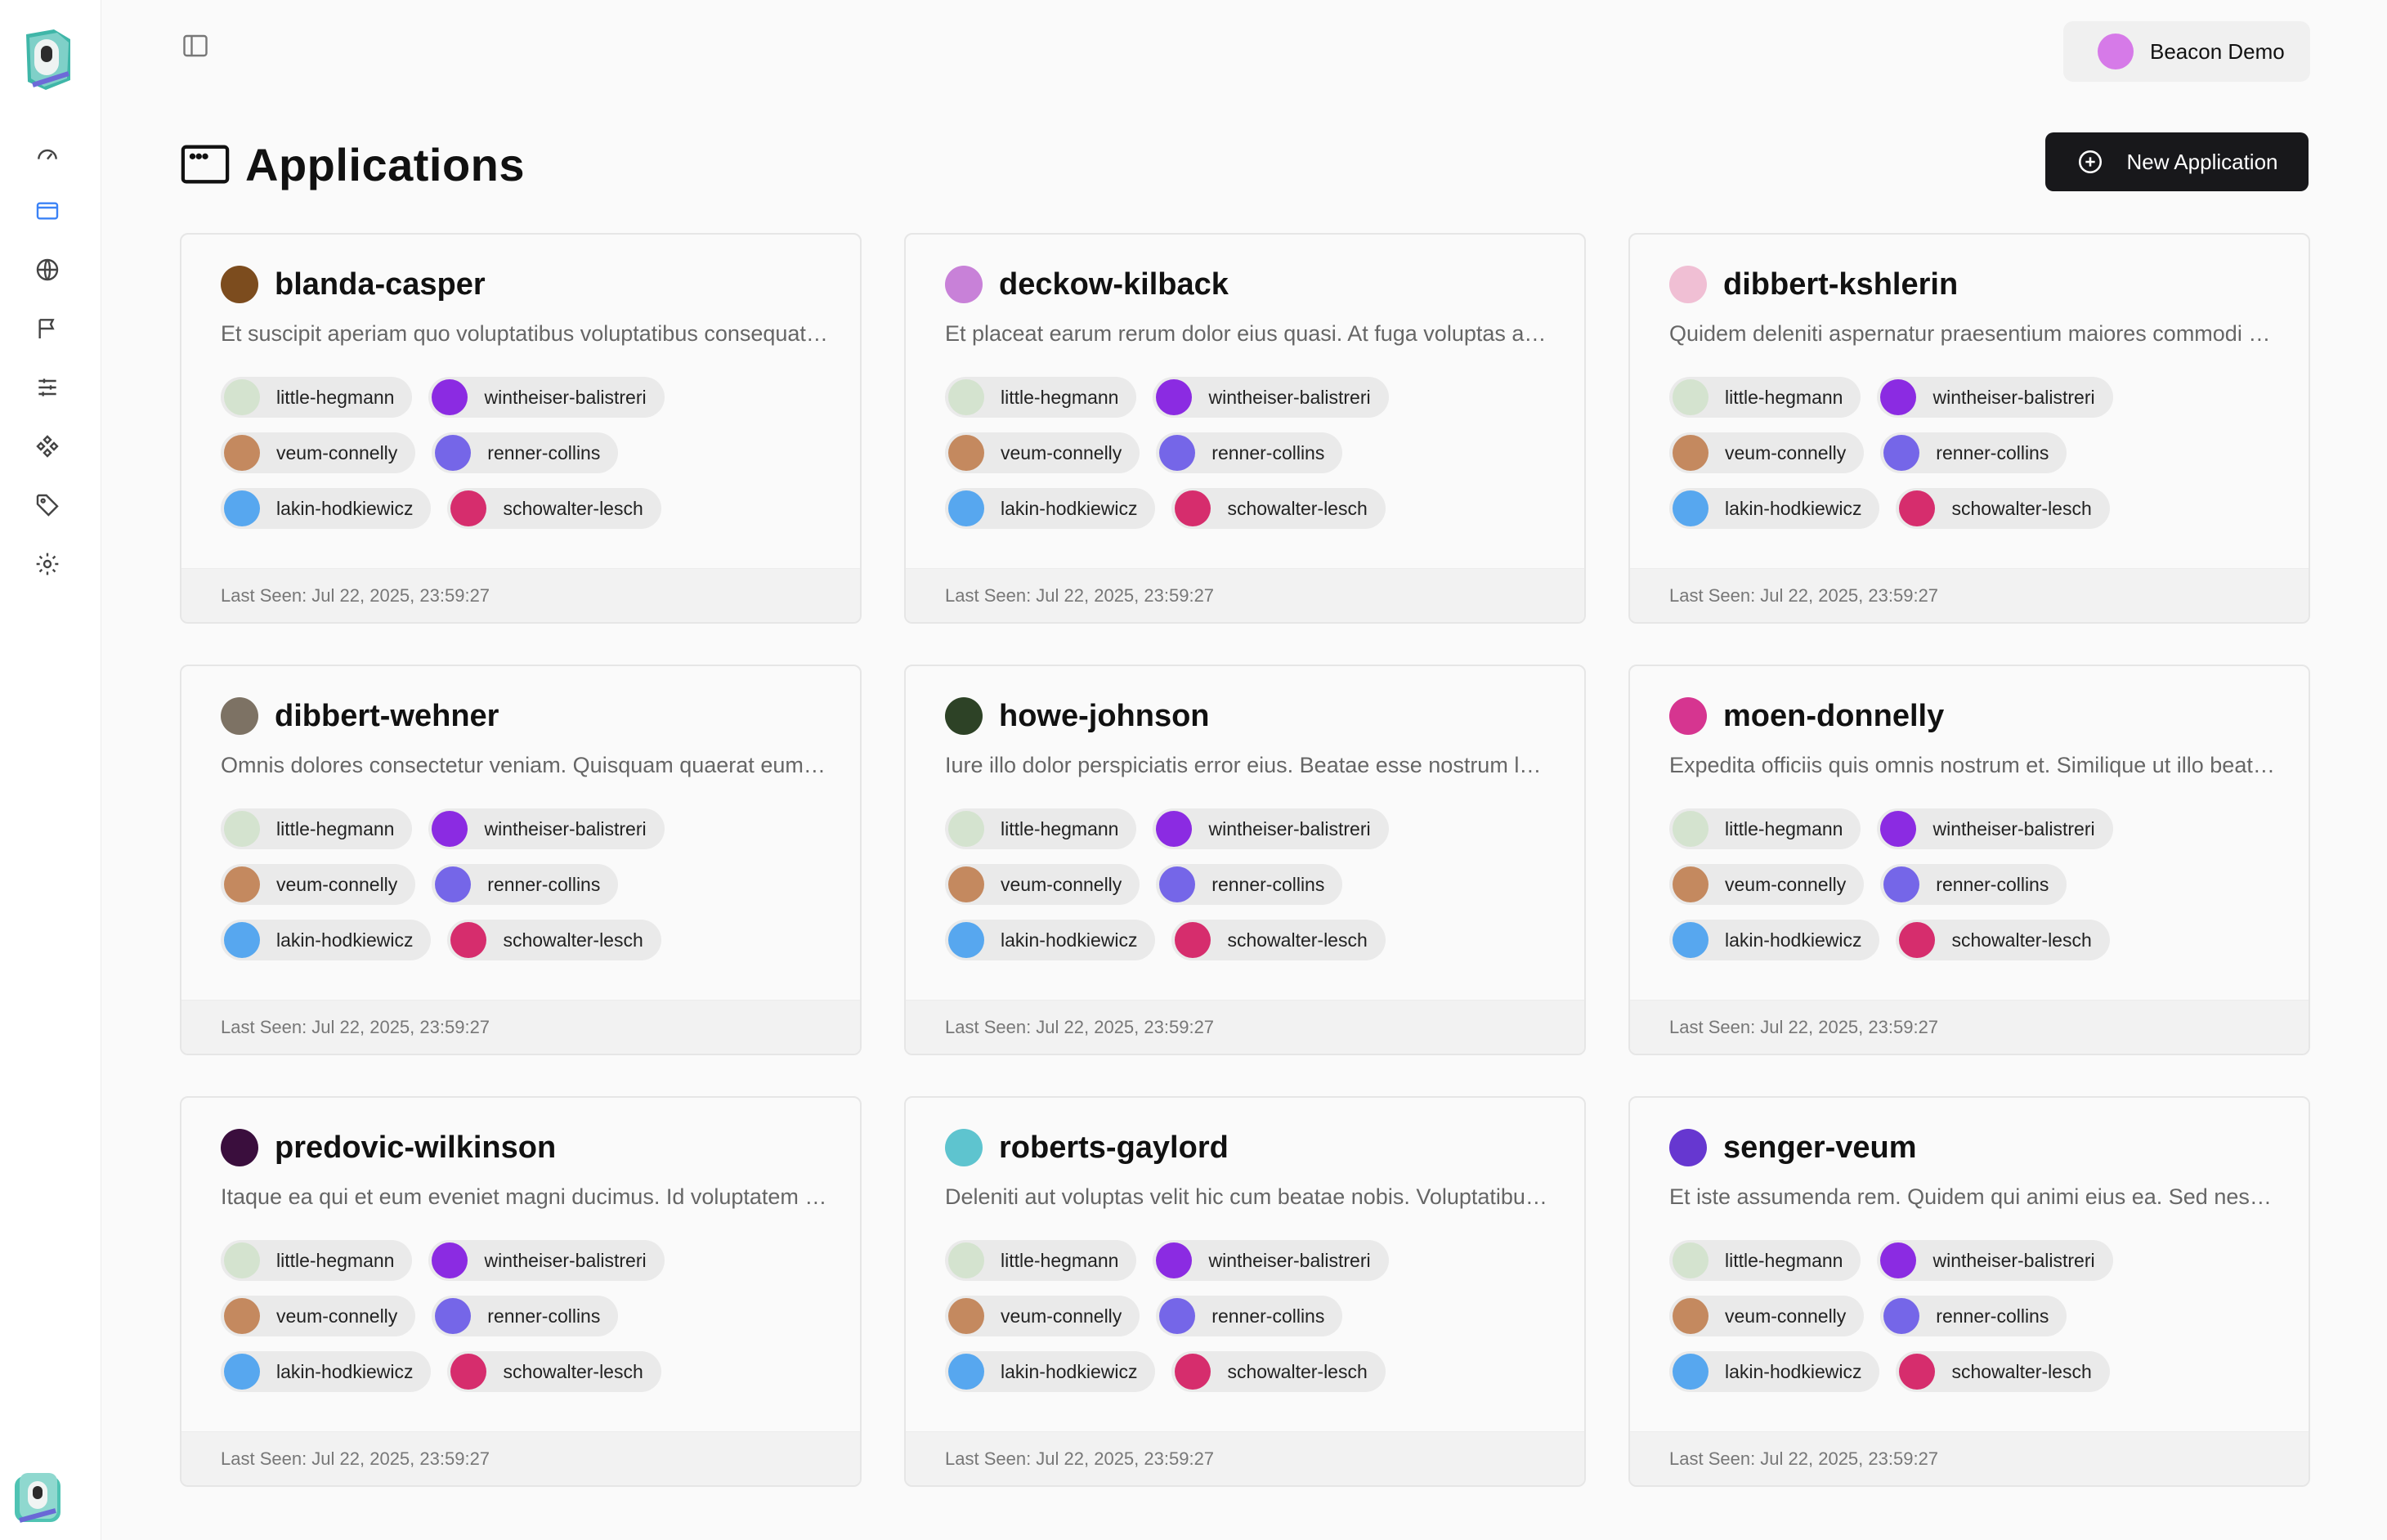 This screenshot has height=1540, width=2387. What do you see at coordinates (47, 564) in the screenshot?
I see `sidebar-item-settings` at bounding box center [47, 564].